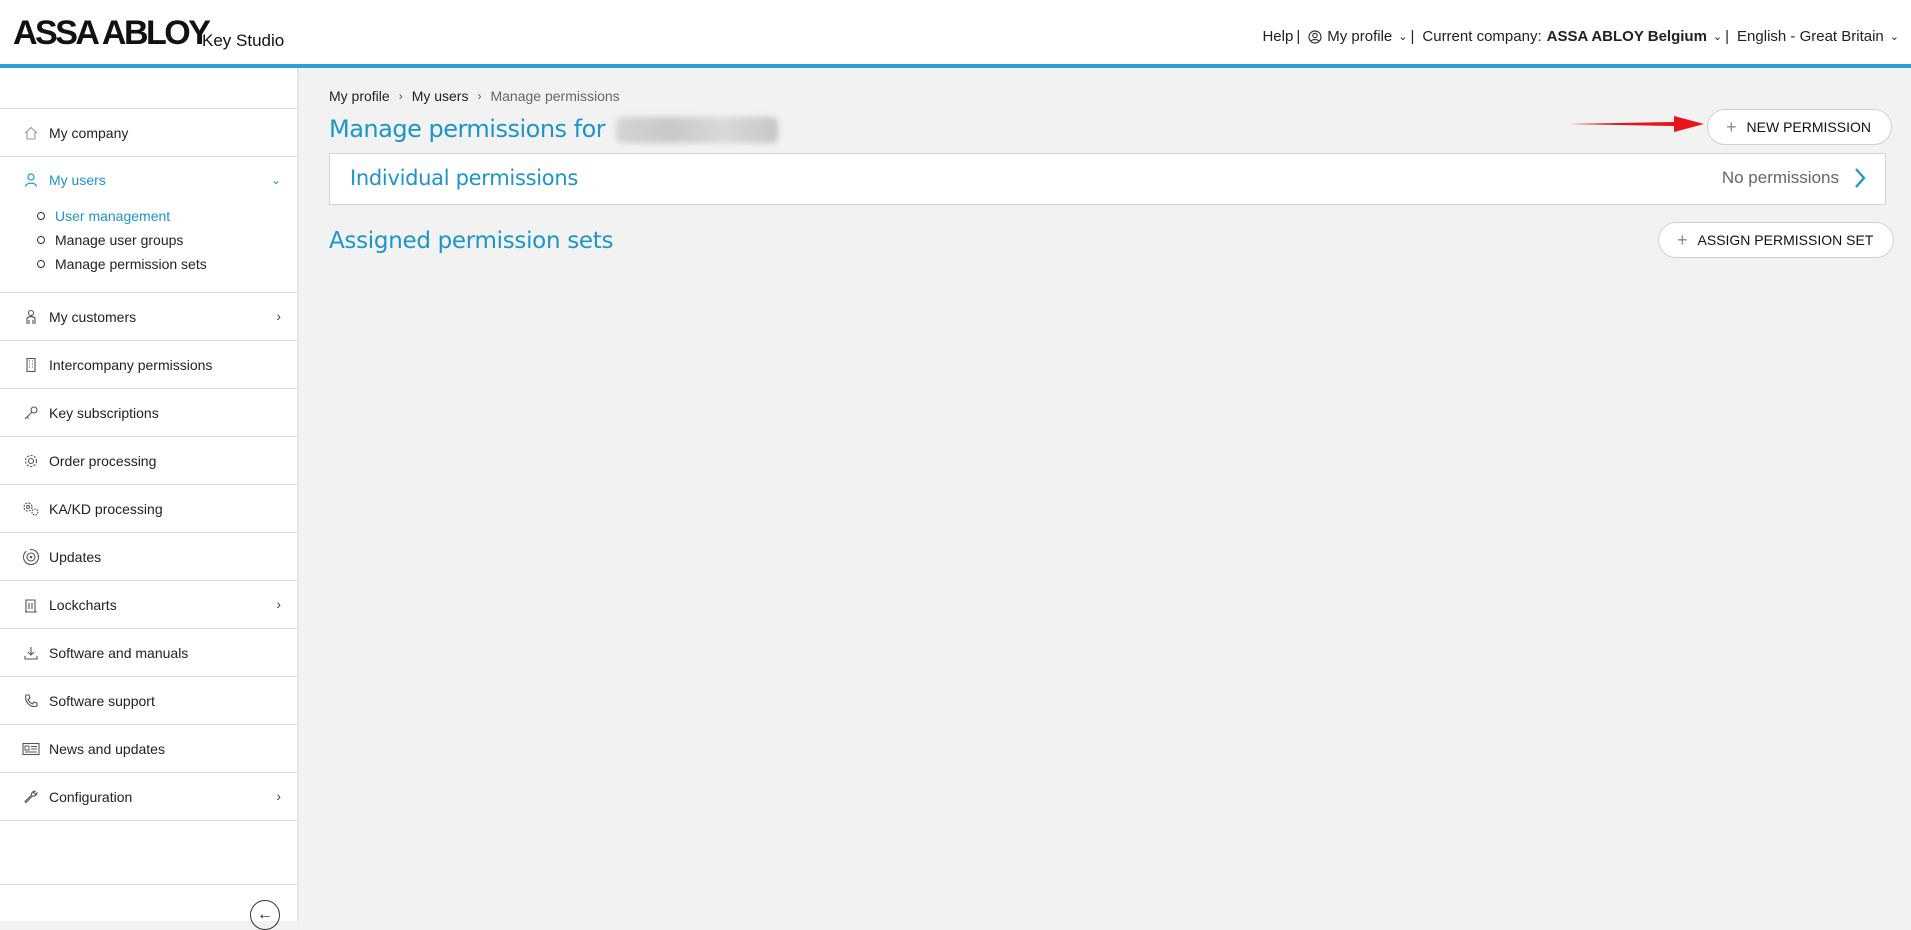 The width and height of the screenshot is (1911, 930). What do you see at coordinates (464, 178) in the screenshot?
I see `individual-permissions-title: Individual permissions` at bounding box center [464, 178].